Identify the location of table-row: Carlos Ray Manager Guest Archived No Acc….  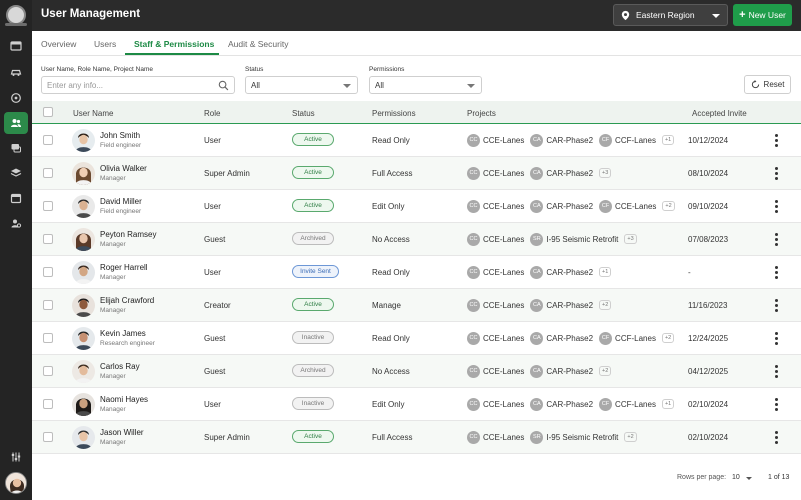
(416, 371).